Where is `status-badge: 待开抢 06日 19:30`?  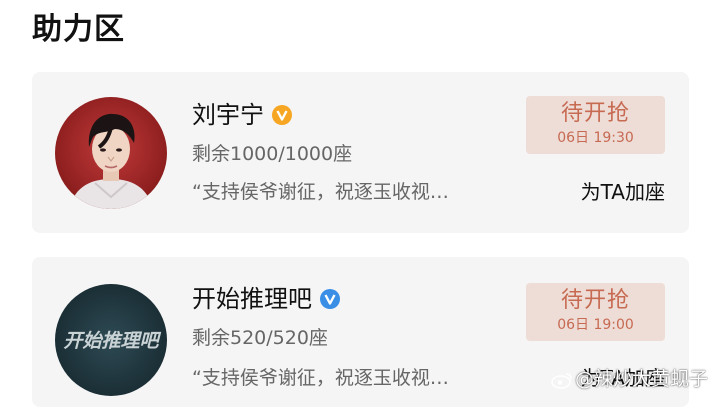 status-badge: 待开抢 06日 19:30 is located at coordinates (595, 125).